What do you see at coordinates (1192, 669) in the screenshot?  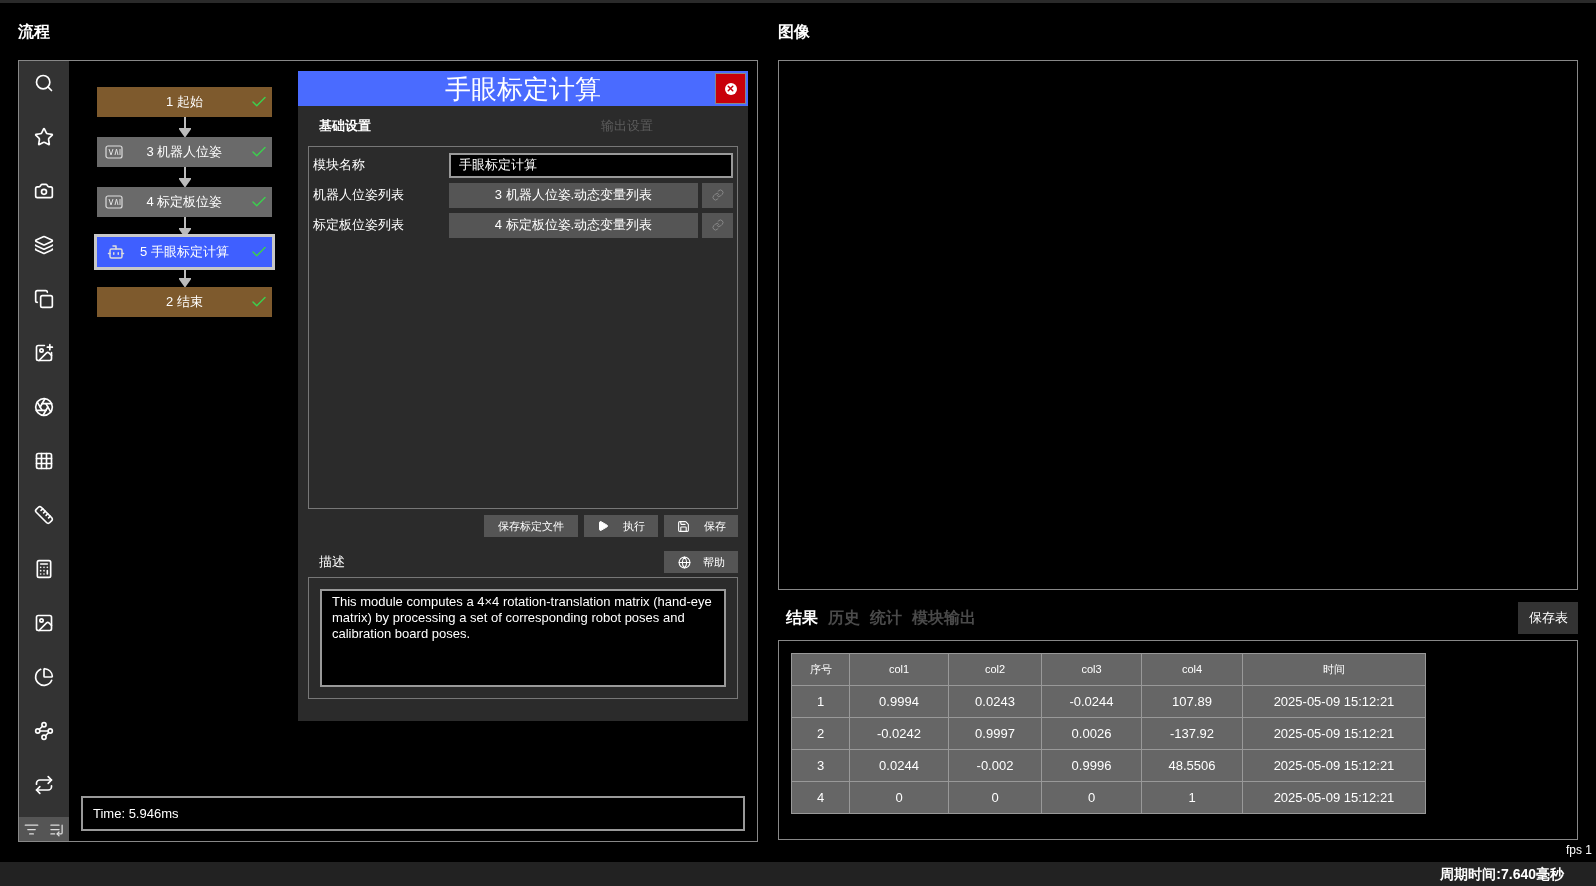 I see `column-header: col4` at bounding box center [1192, 669].